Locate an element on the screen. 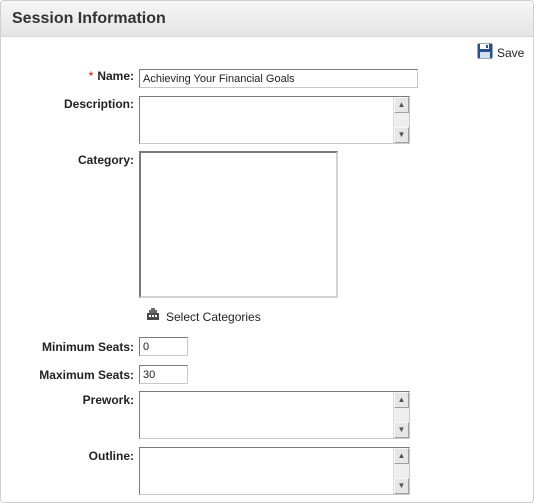  name-field is located at coordinates (278, 78).